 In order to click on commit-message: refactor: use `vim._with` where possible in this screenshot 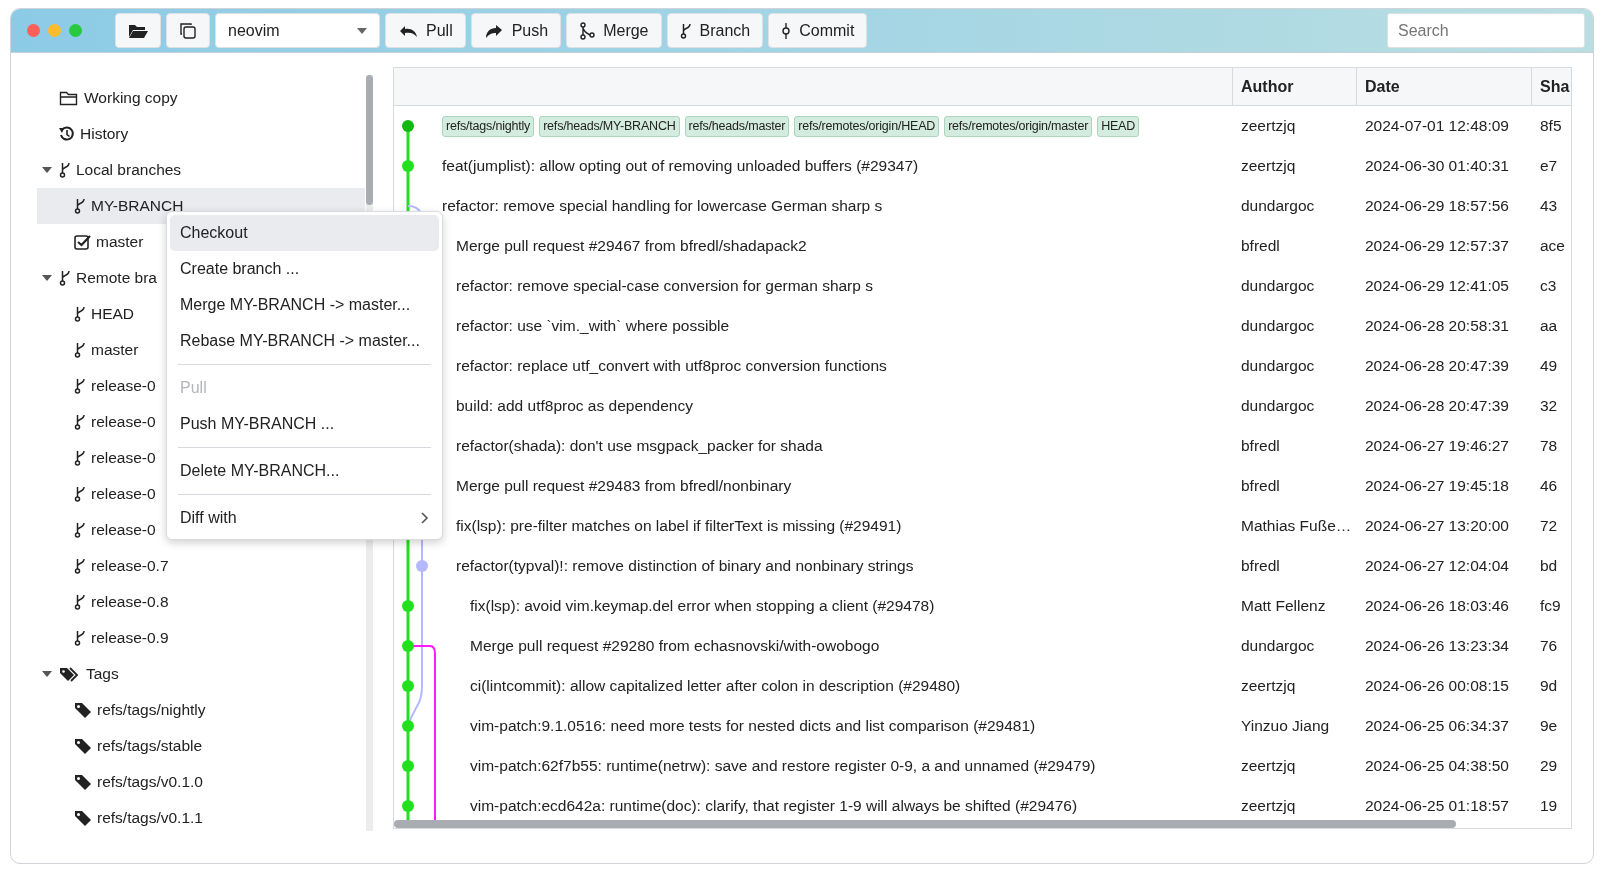, I will do `click(593, 326)`.